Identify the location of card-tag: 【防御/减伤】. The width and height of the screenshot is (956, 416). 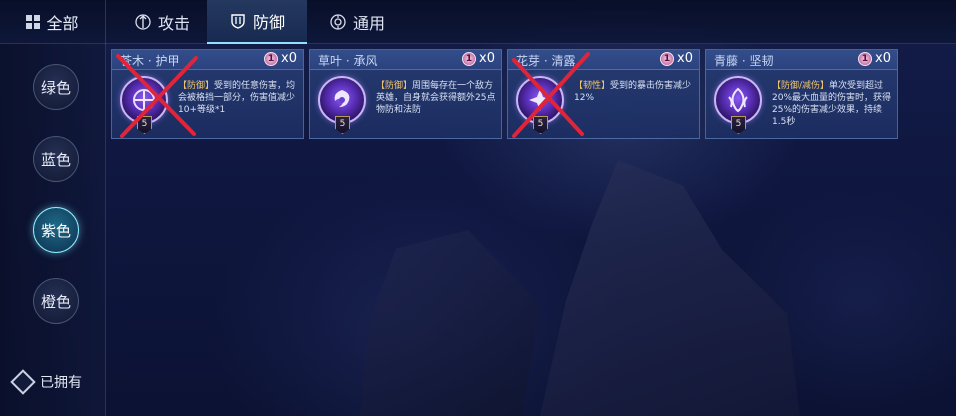
(801, 86).